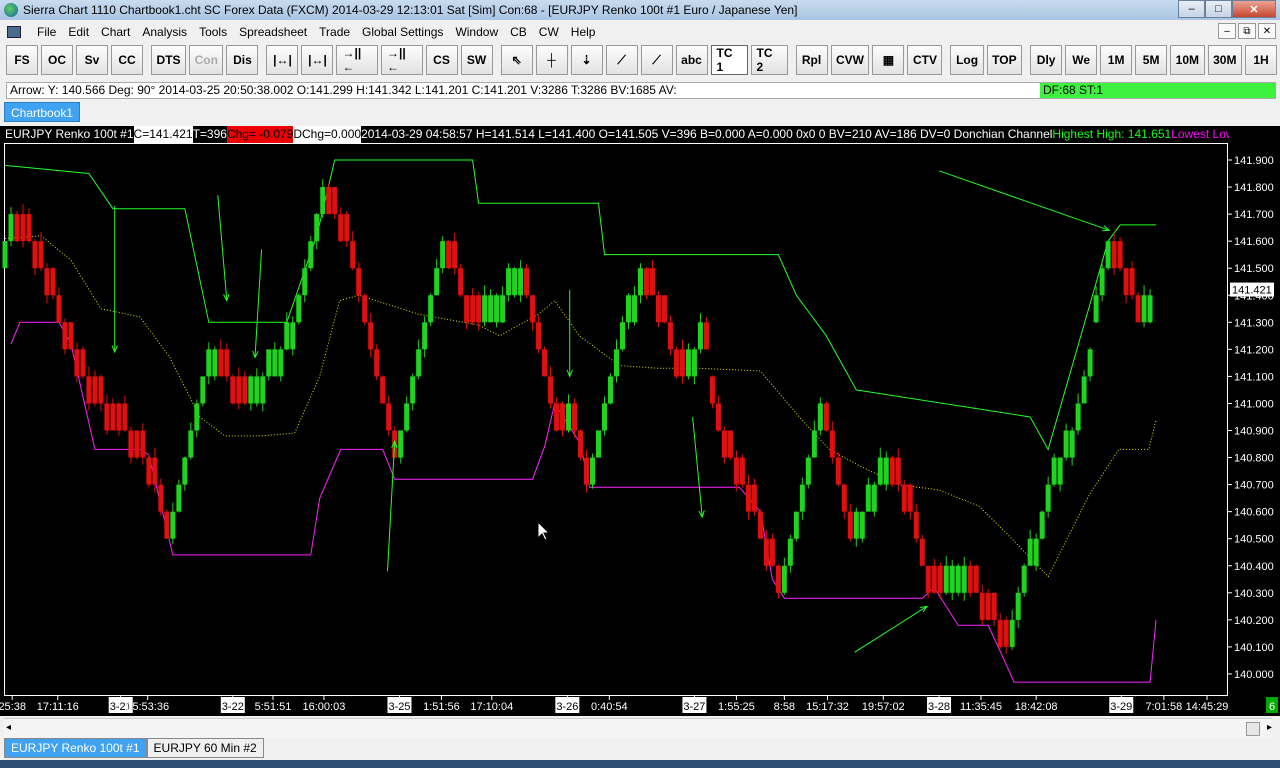  Describe the element at coordinates (583, 32) in the screenshot. I see `menu-help: Help` at that location.